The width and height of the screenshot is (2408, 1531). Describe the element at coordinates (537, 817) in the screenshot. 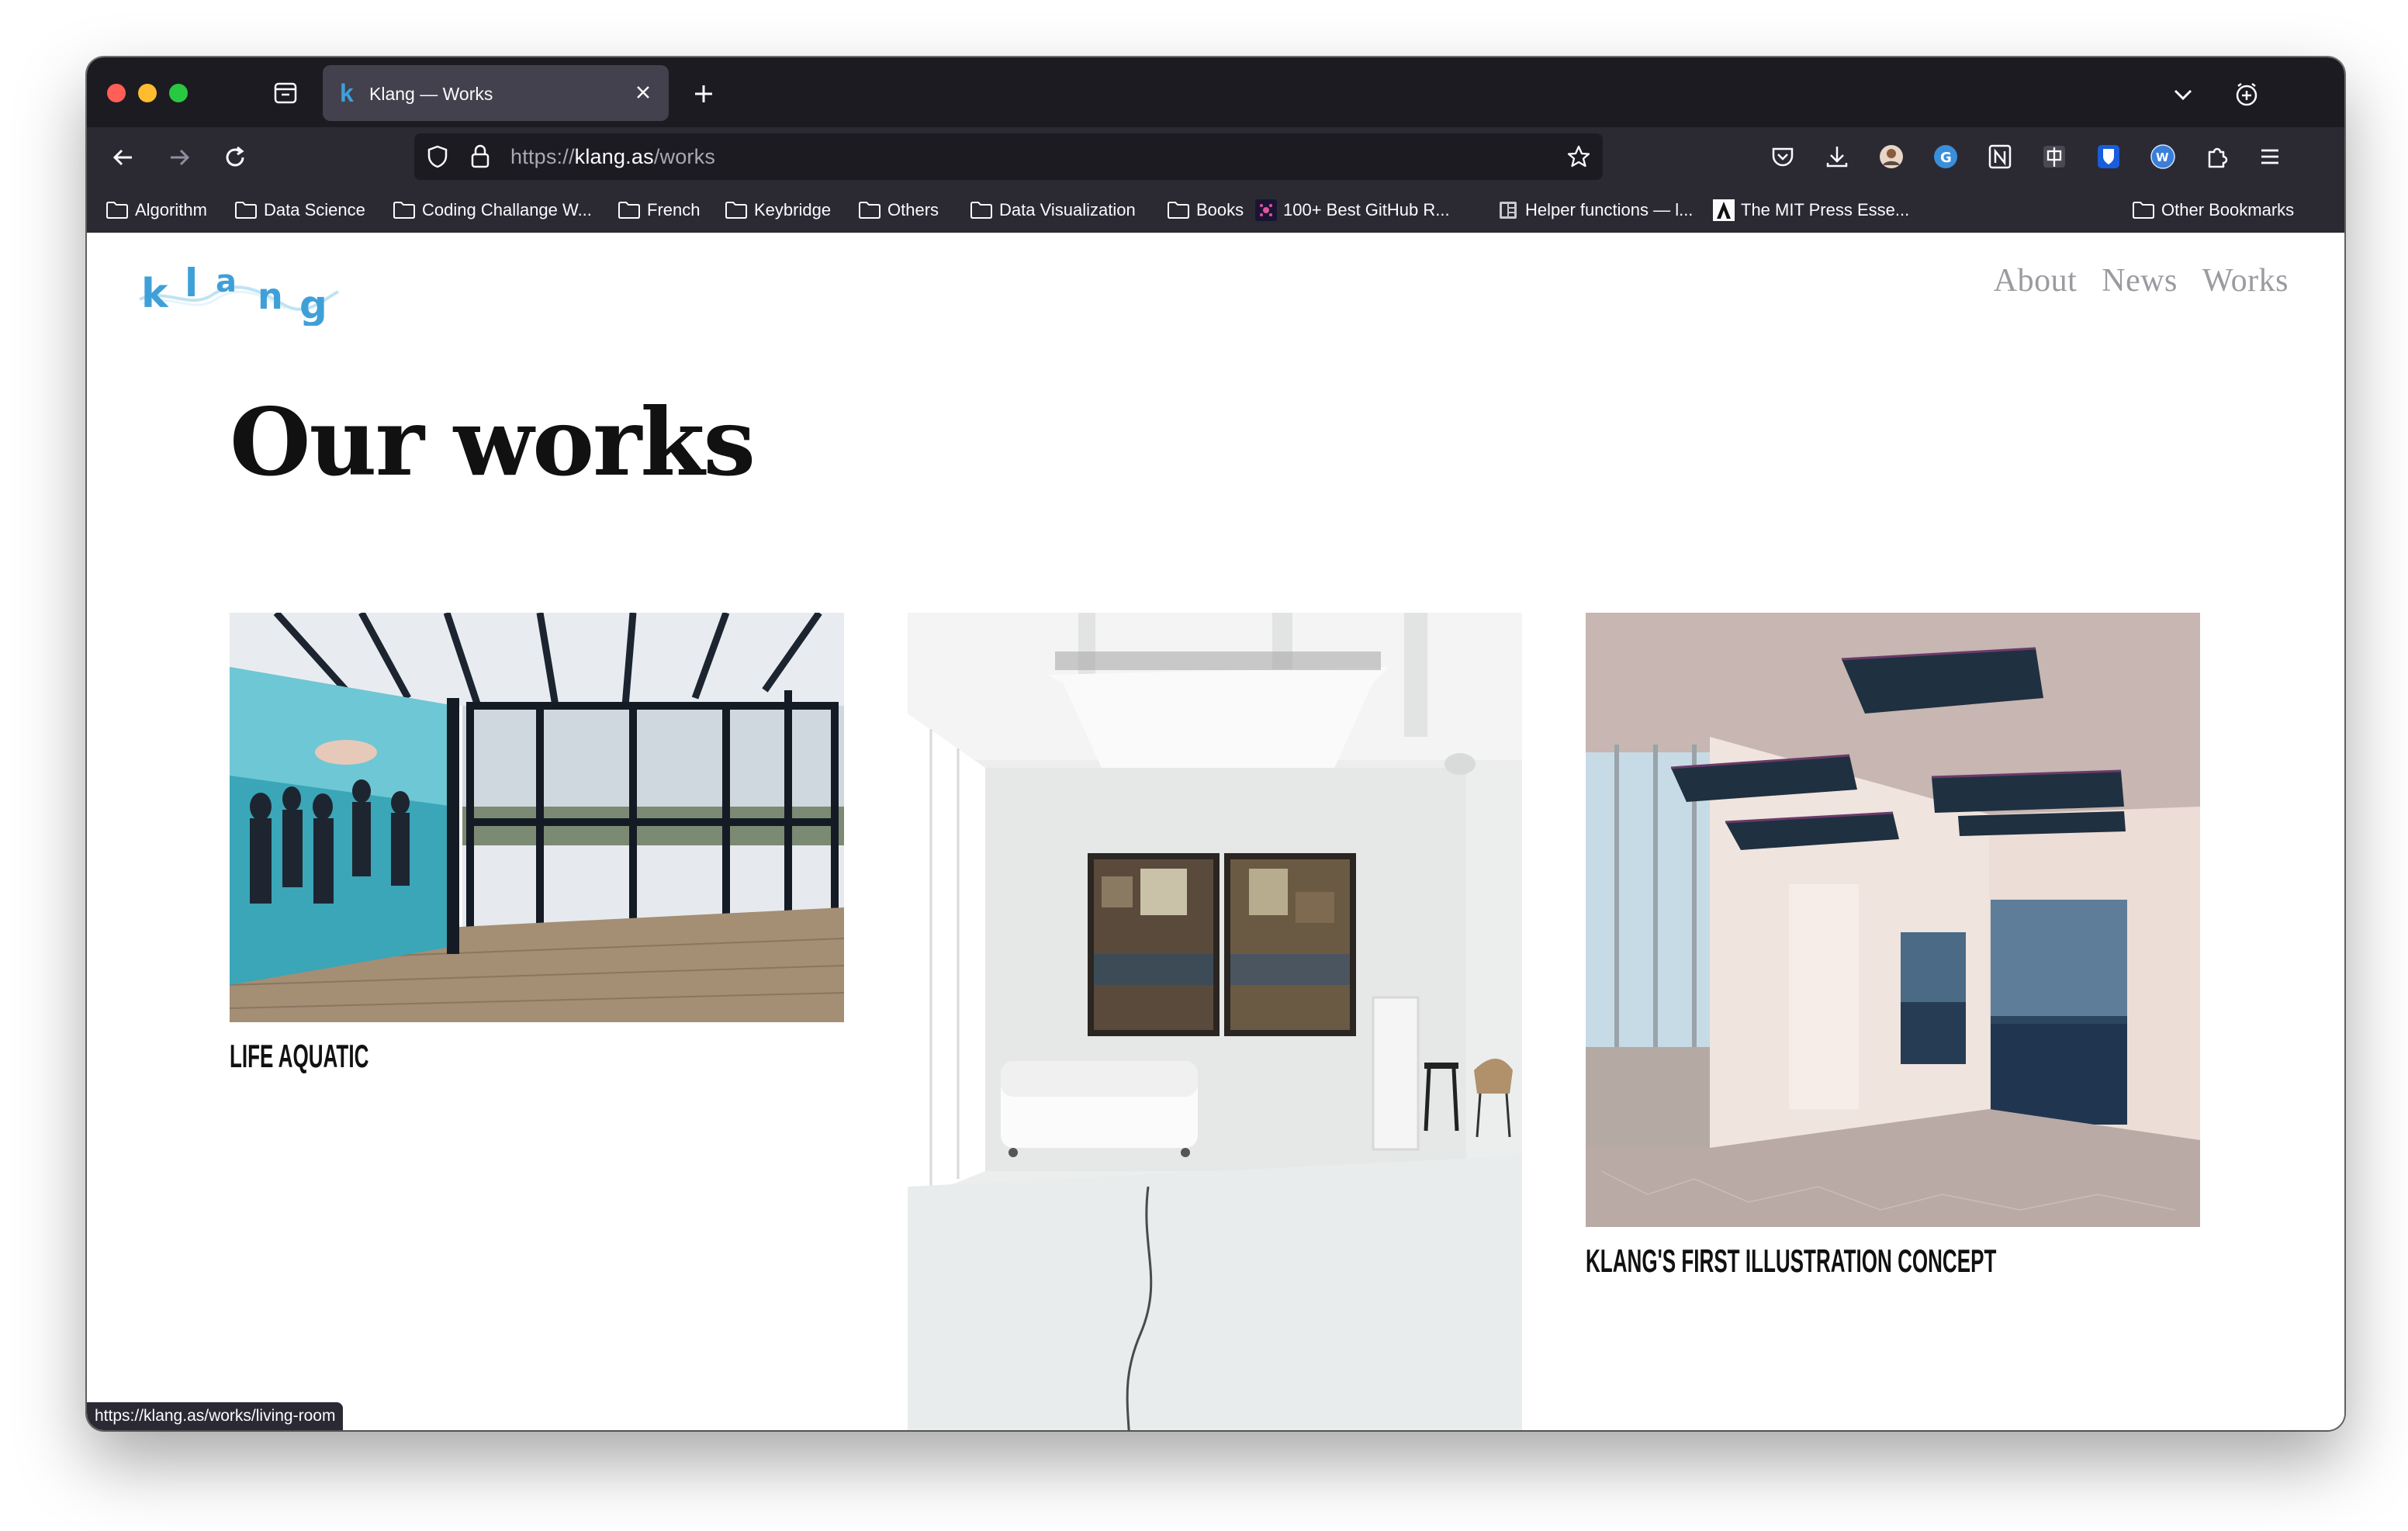

I see `work-image-life-aquatic` at that location.